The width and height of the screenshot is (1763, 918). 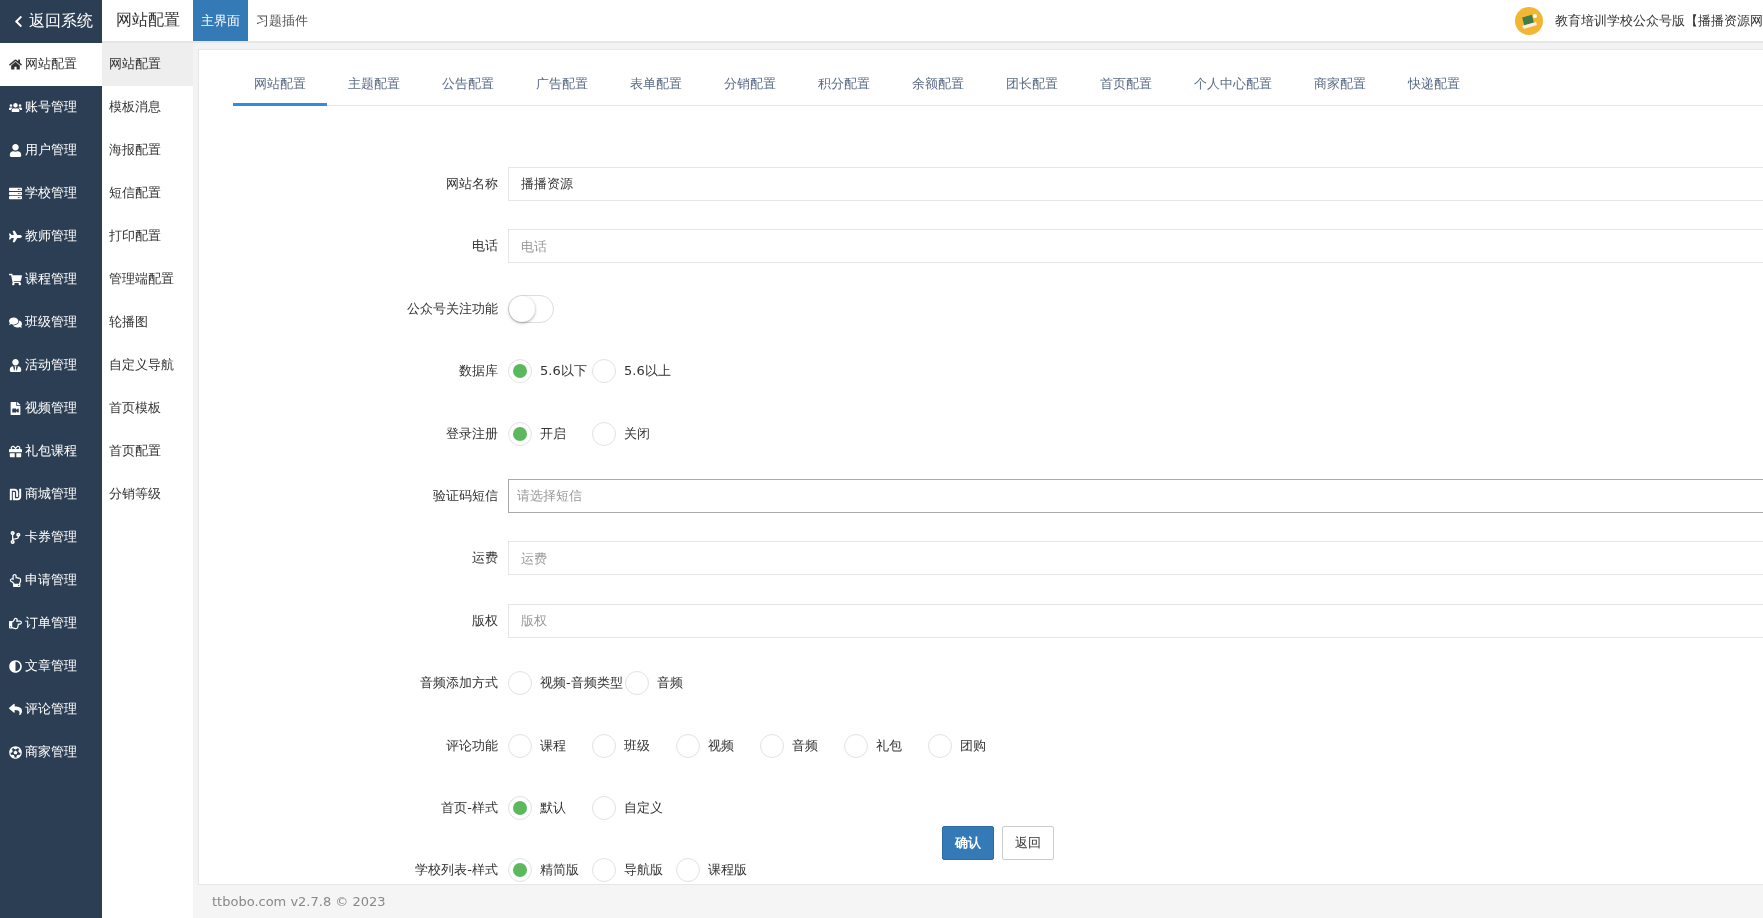 What do you see at coordinates (465, 495) in the screenshot?
I see `field-label: 验证码短信` at bounding box center [465, 495].